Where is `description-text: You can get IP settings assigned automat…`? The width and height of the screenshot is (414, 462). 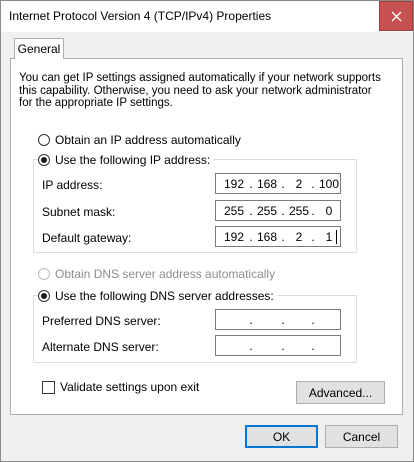 description-text: You can get IP settings assigned automat… is located at coordinates (200, 90).